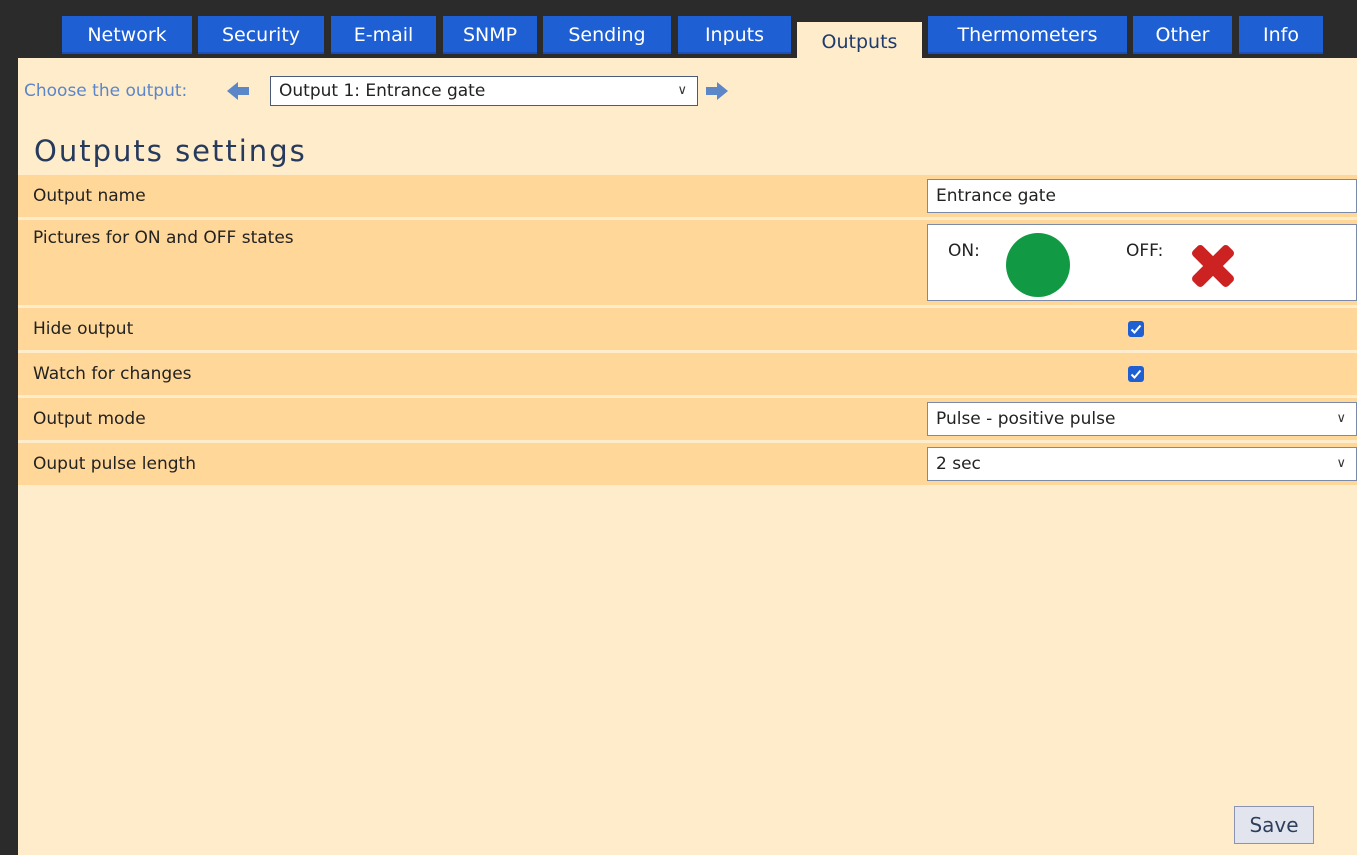 Image resolution: width=1357 pixels, height=855 pixels. Describe the element at coordinates (163, 238) in the screenshot. I see `pictures-label: Pictures for ON and OFF states` at that location.